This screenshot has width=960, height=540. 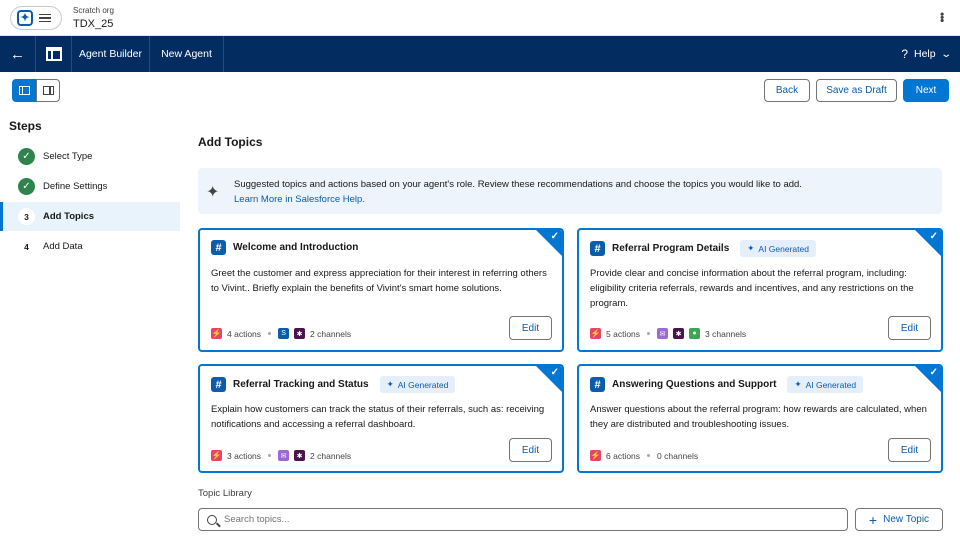 I want to click on left-panel-icon, so click(x=24, y=90).